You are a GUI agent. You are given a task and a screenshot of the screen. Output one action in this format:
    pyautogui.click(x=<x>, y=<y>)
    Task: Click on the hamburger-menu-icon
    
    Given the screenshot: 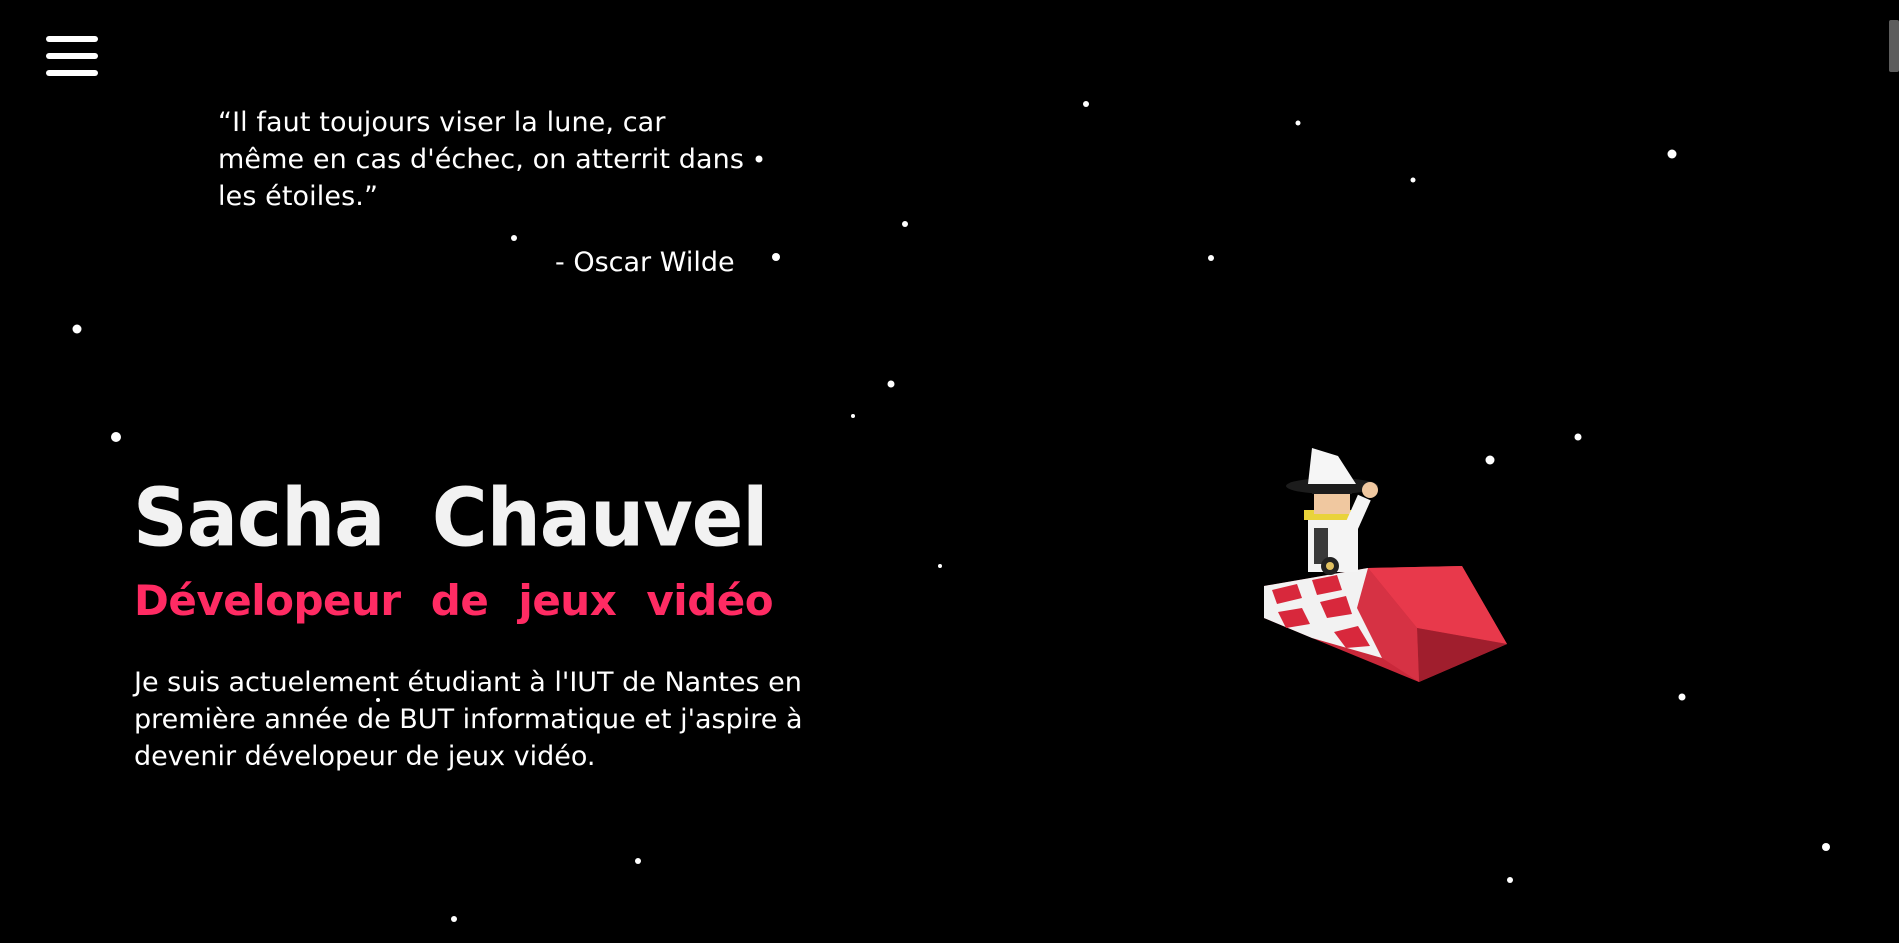 What is the action you would take?
    pyautogui.click(x=72, y=39)
    